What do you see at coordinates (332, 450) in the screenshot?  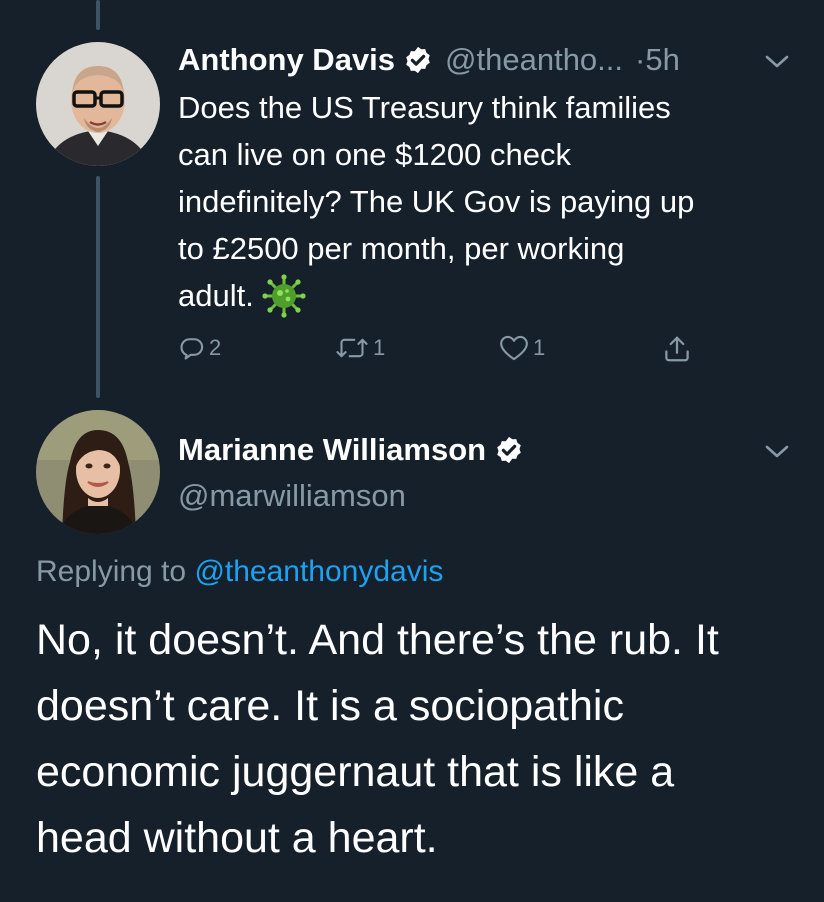 I see `tweet2-author-name: Marianne Williamson` at bounding box center [332, 450].